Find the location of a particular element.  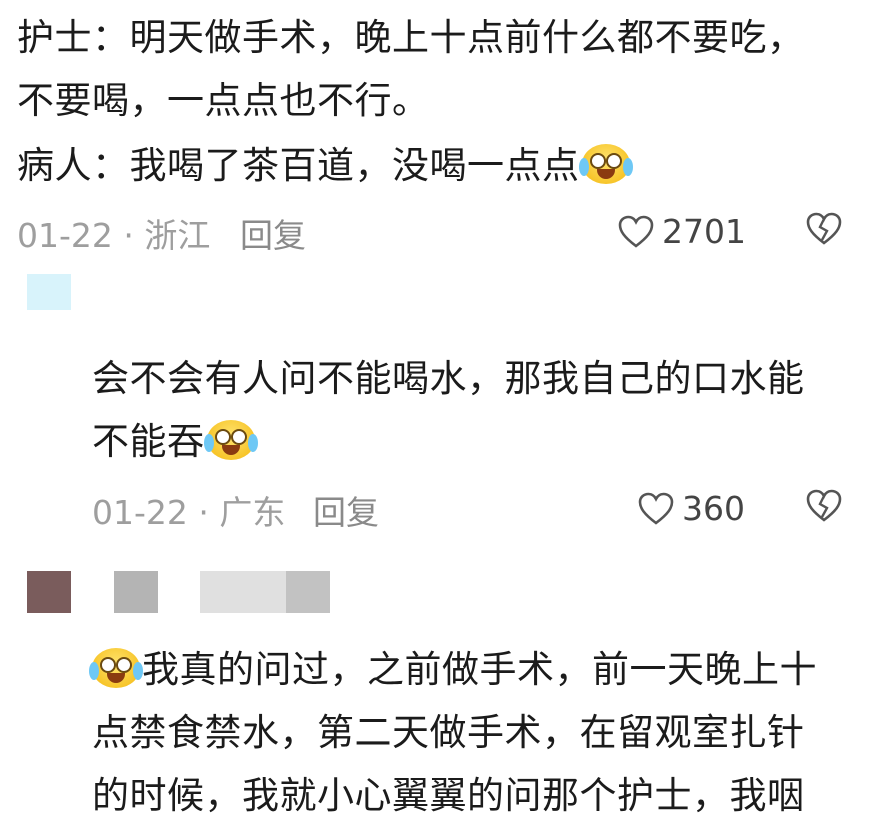

comment-3-text-line-3: 的时候，我就小心翼翼的问那个护士，我咽 is located at coordinates (448, 795).